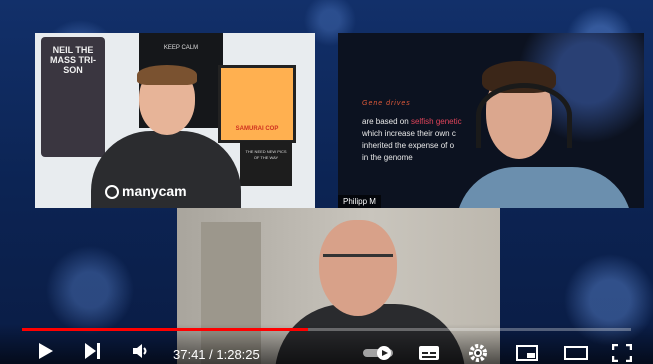 The width and height of the screenshot is (653, 364). I want to click on manycam-text: manycam, so click(154, 191).